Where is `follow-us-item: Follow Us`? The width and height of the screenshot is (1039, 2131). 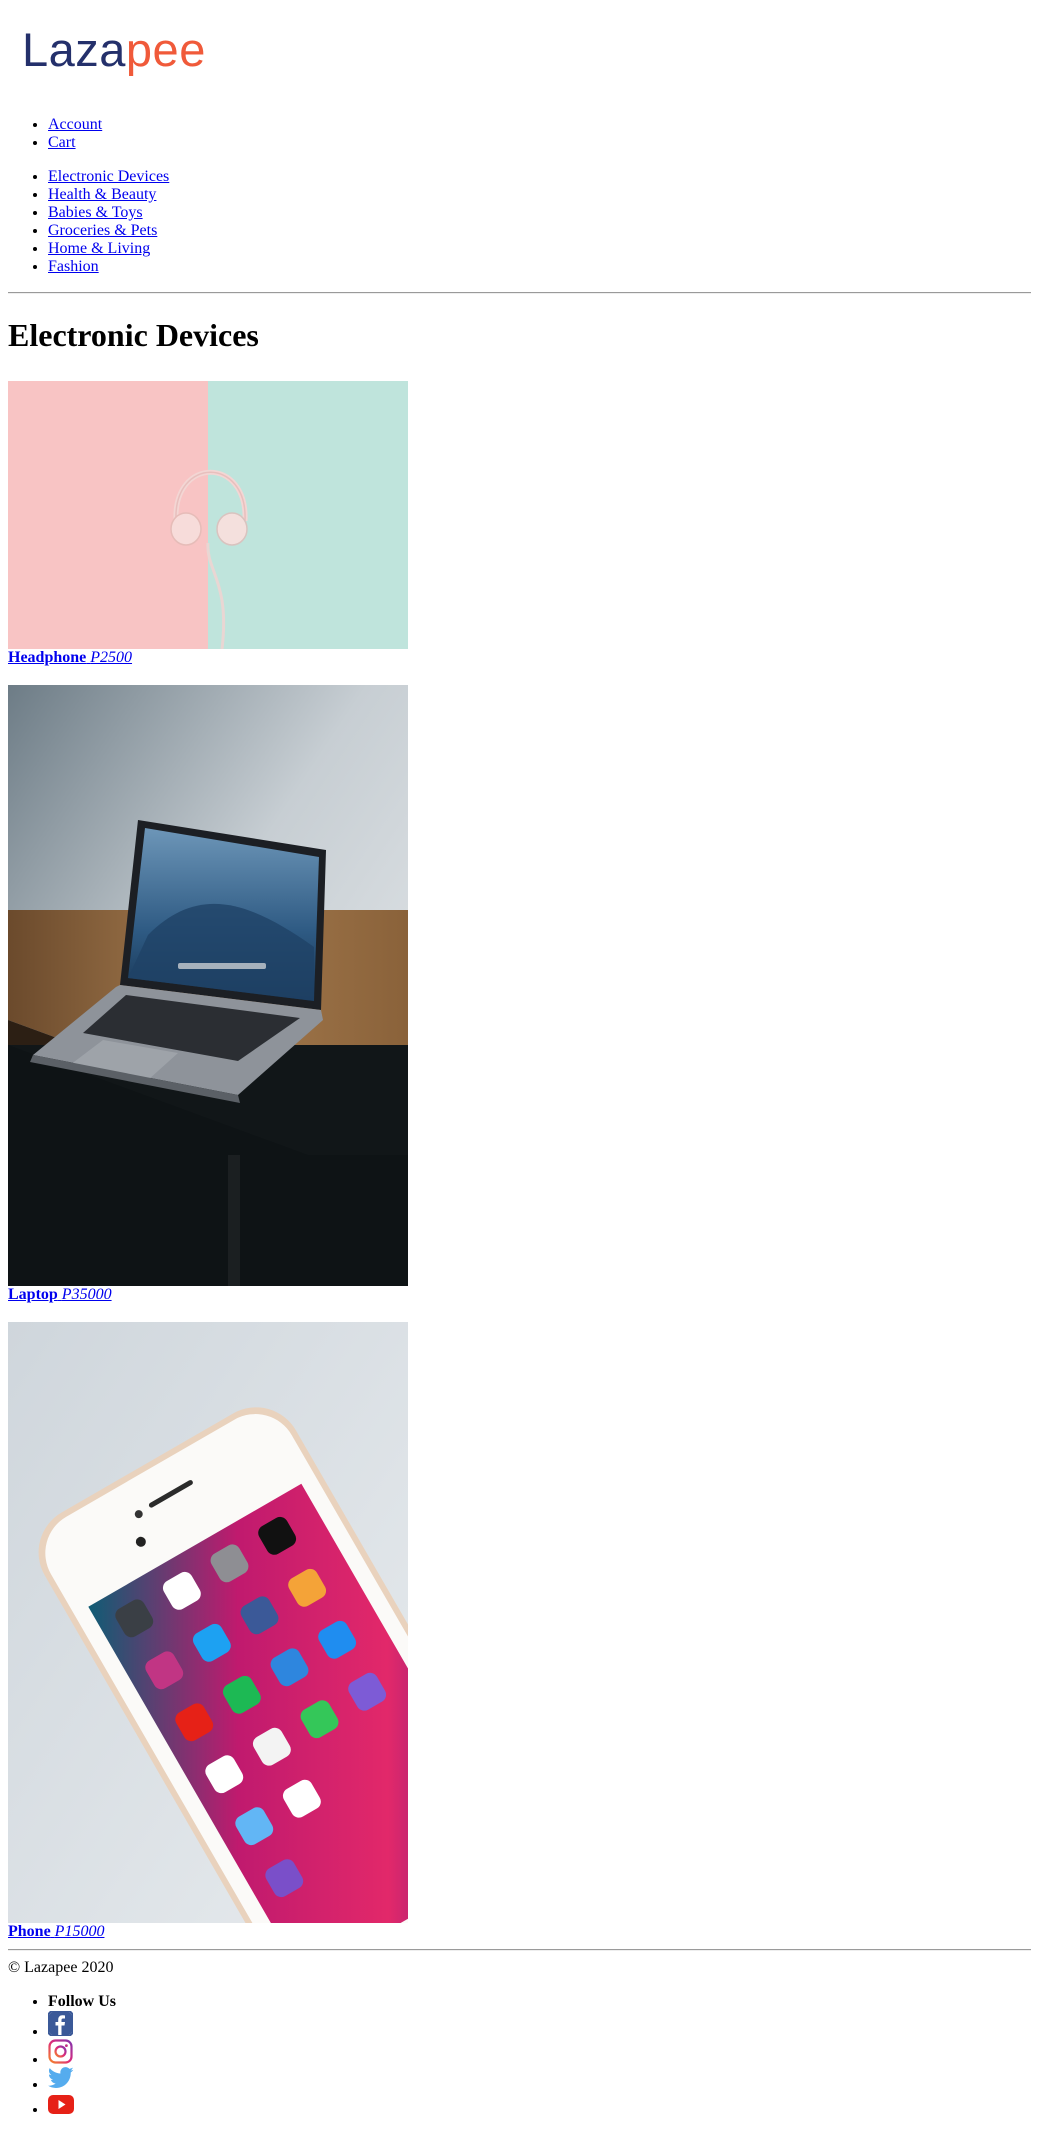 follow-us-item: Follow Us is located at coordinates (539, 2002).